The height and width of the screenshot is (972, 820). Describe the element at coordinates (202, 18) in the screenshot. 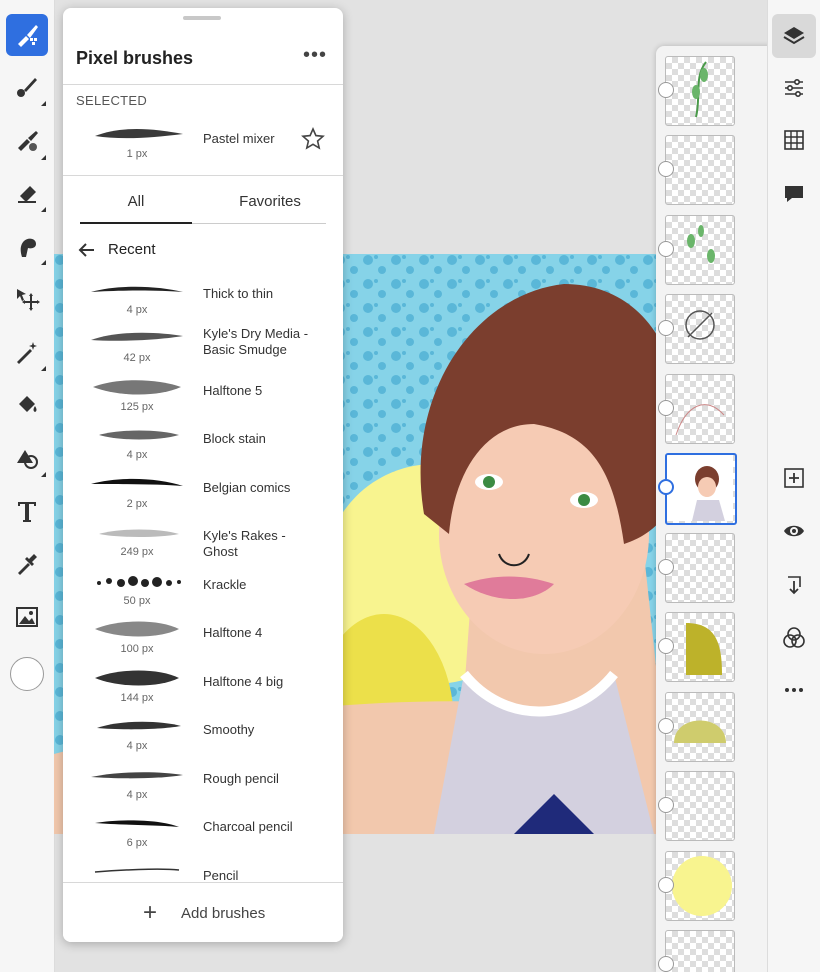

I see `drag-handle` at that location.